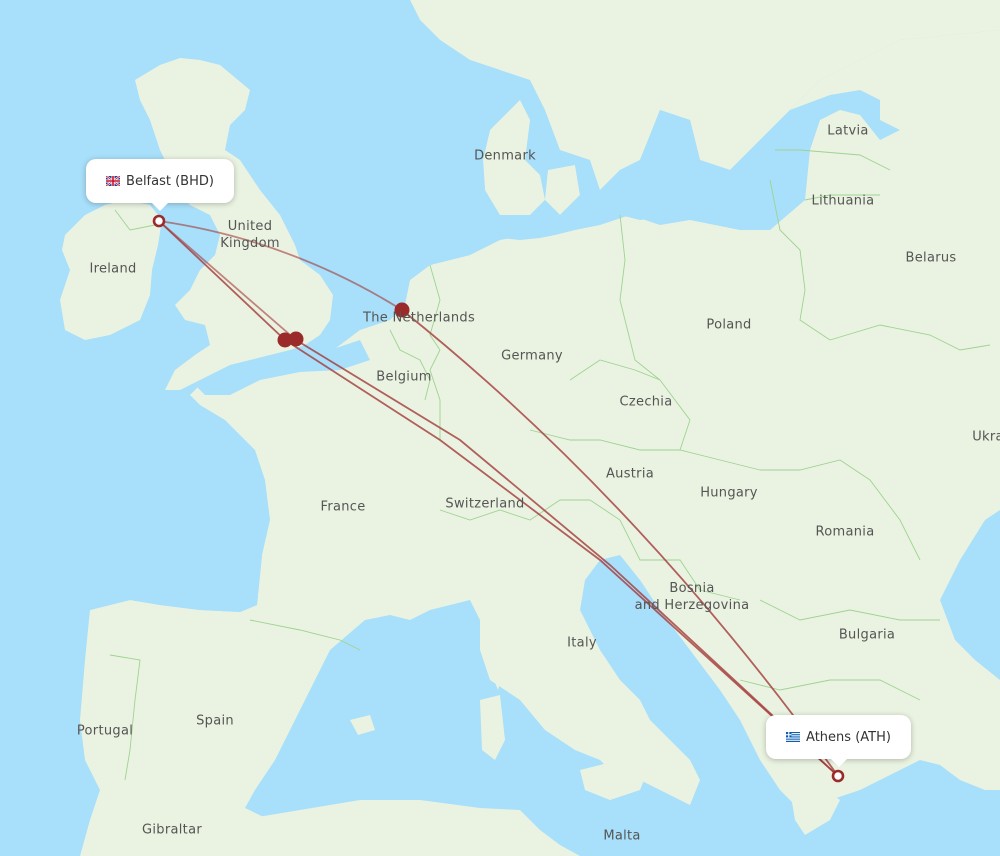  What do you see at coordinates (630, 474) in the screenshot?
I see `country-label-austria: Austria` at bounding box center [630, 474].